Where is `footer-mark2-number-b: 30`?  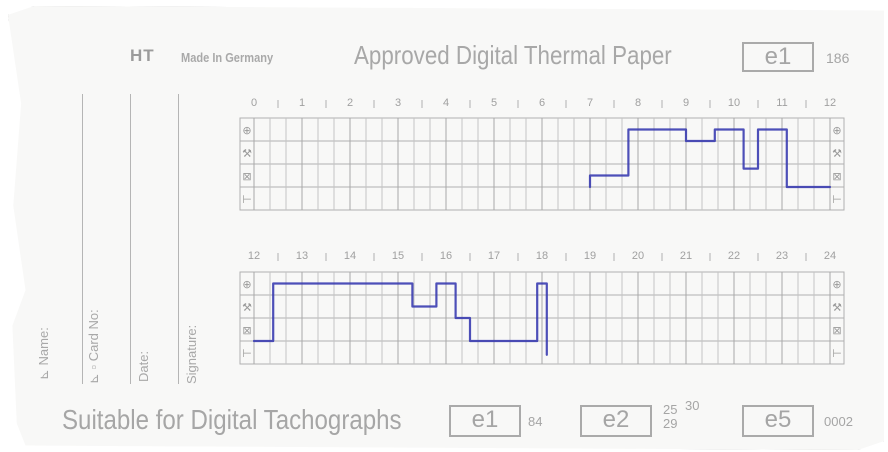 footer-mark2-number-b: 30 is located at coordinates (692, 405).